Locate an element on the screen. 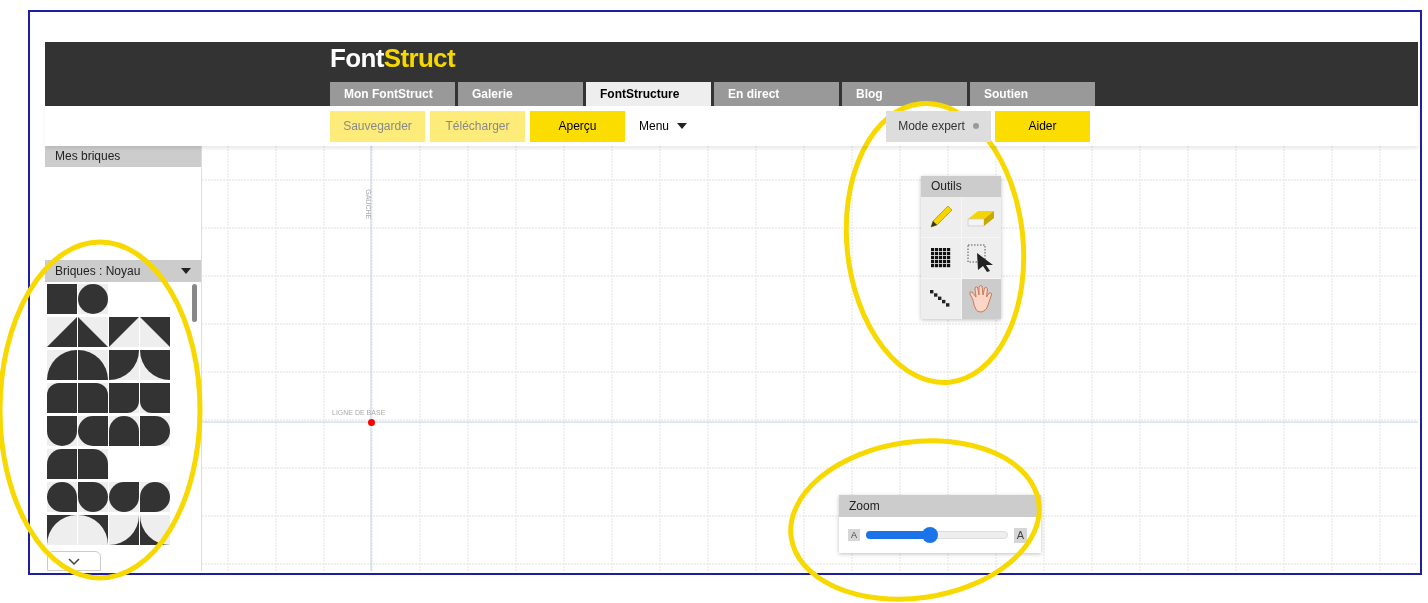 Image resolution: width=1428 pixels, height=603 pixels. zoom-slider is located at coordinates (937, 535).